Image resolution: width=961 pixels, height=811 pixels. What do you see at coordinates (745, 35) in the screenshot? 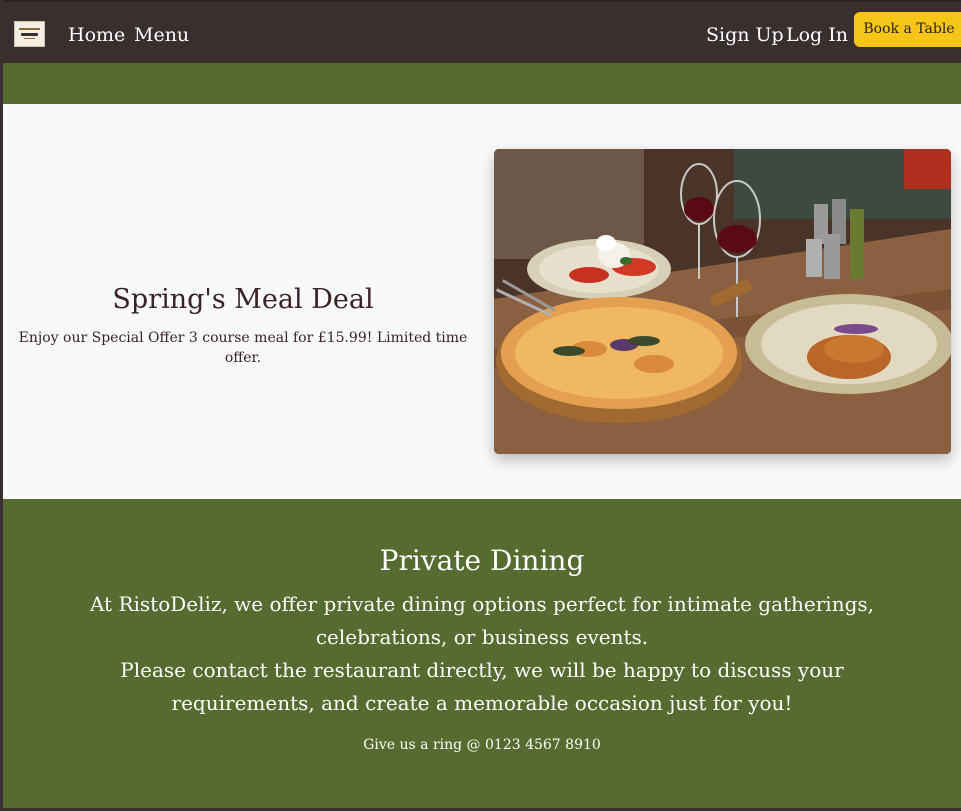
I see `nav-sign-up-link: Sign Up` at bounding box center [745, 35].